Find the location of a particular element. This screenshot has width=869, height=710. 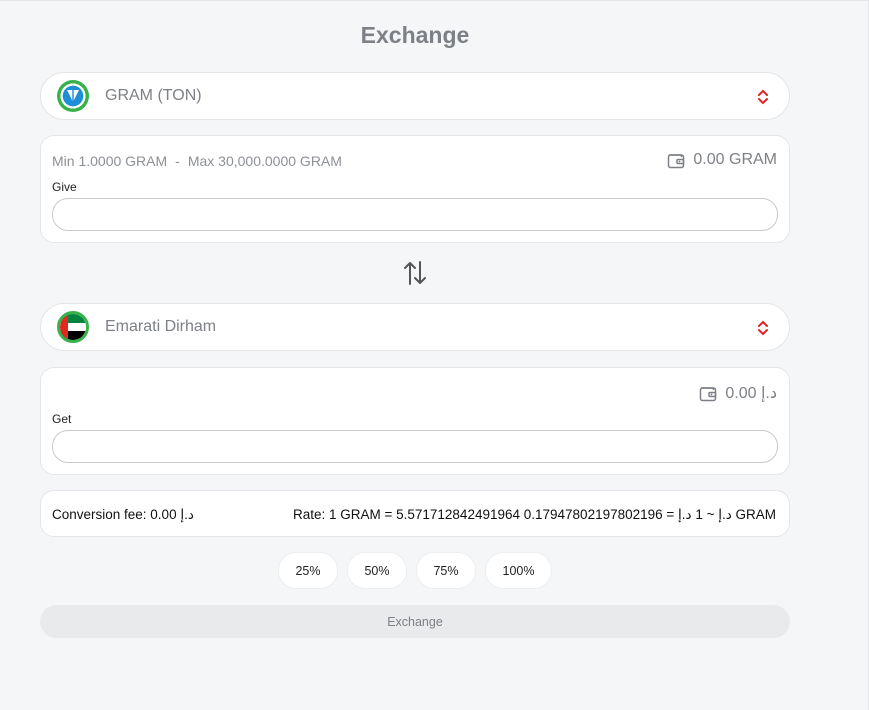

top-border is located at coordinates (434, 0).